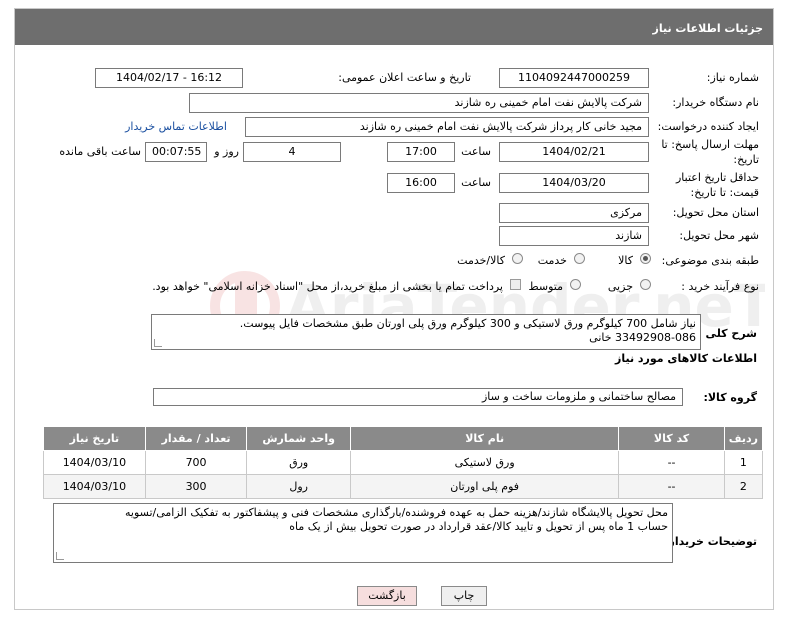 The height and width of the screenshot is (620, 788). I want to click on col-row: ردیف, so click(743, 438).